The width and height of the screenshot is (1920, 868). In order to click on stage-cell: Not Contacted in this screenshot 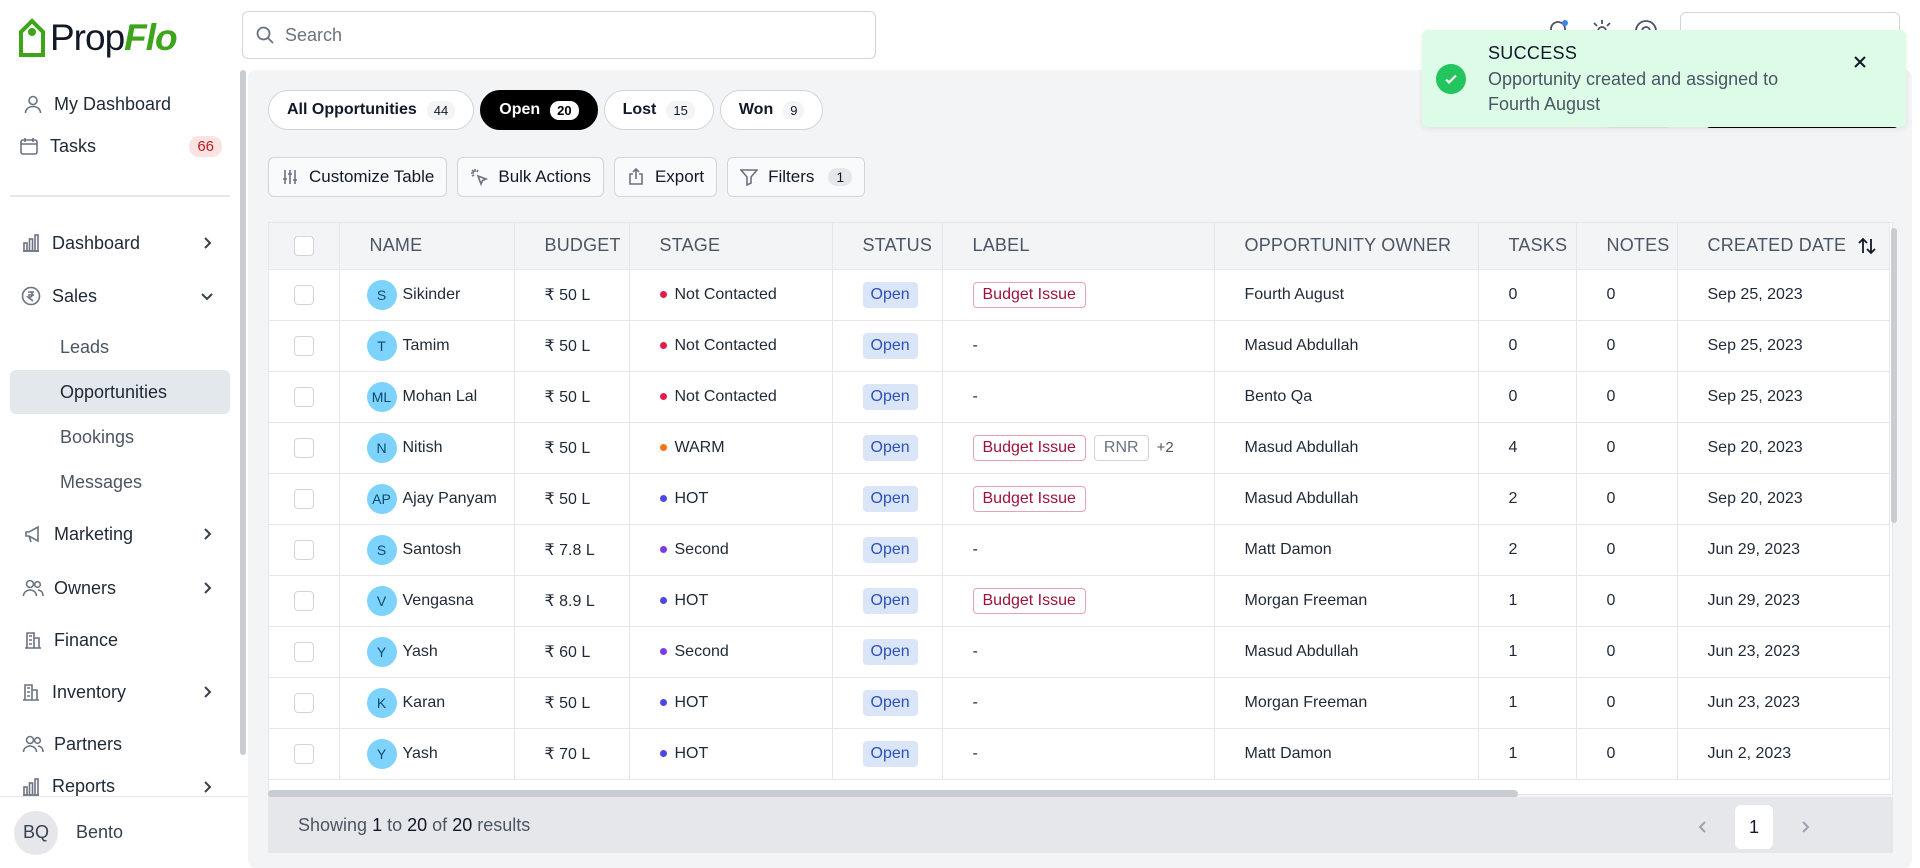, I will do `click(731, 397)`.